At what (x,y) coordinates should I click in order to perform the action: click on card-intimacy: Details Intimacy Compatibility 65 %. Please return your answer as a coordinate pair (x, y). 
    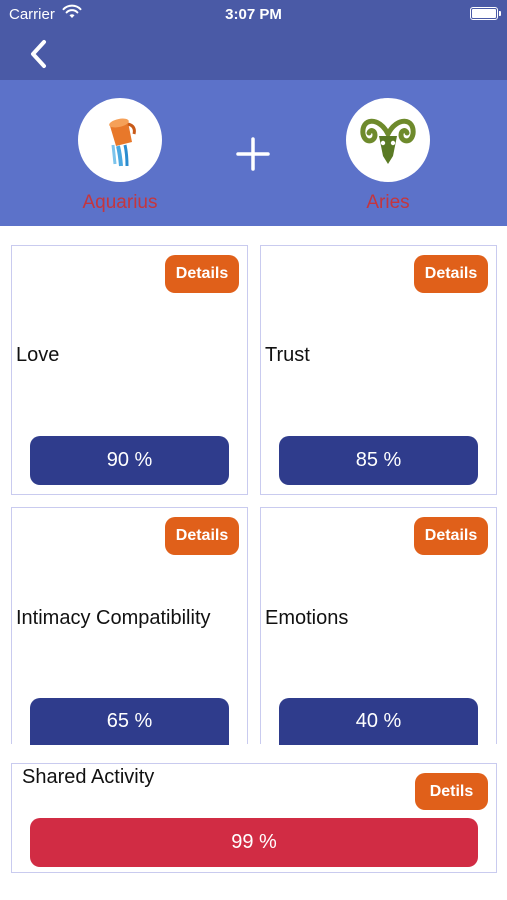
    Looking at the image, I should click on (129, 626).